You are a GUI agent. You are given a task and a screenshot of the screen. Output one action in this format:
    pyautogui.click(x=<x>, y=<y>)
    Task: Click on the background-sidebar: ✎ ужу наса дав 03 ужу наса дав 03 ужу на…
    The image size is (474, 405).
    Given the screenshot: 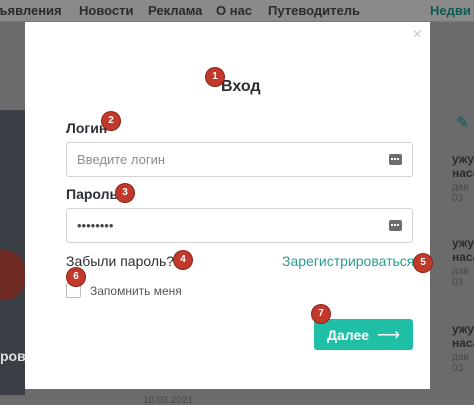 What is the action you would take?
    pyautogui.click(x=452, y=257)
    